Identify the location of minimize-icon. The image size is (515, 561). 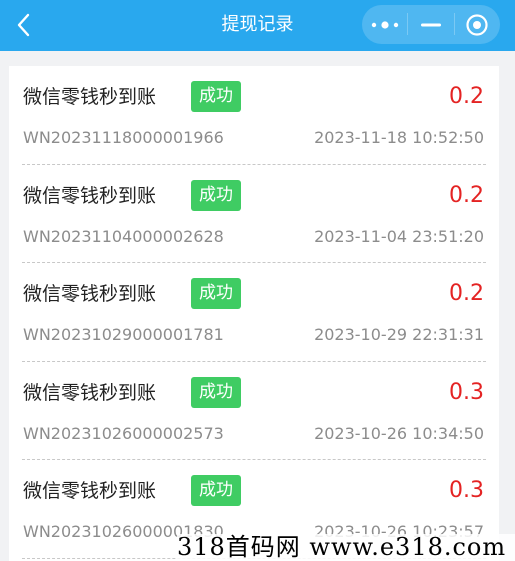
(431, 24).